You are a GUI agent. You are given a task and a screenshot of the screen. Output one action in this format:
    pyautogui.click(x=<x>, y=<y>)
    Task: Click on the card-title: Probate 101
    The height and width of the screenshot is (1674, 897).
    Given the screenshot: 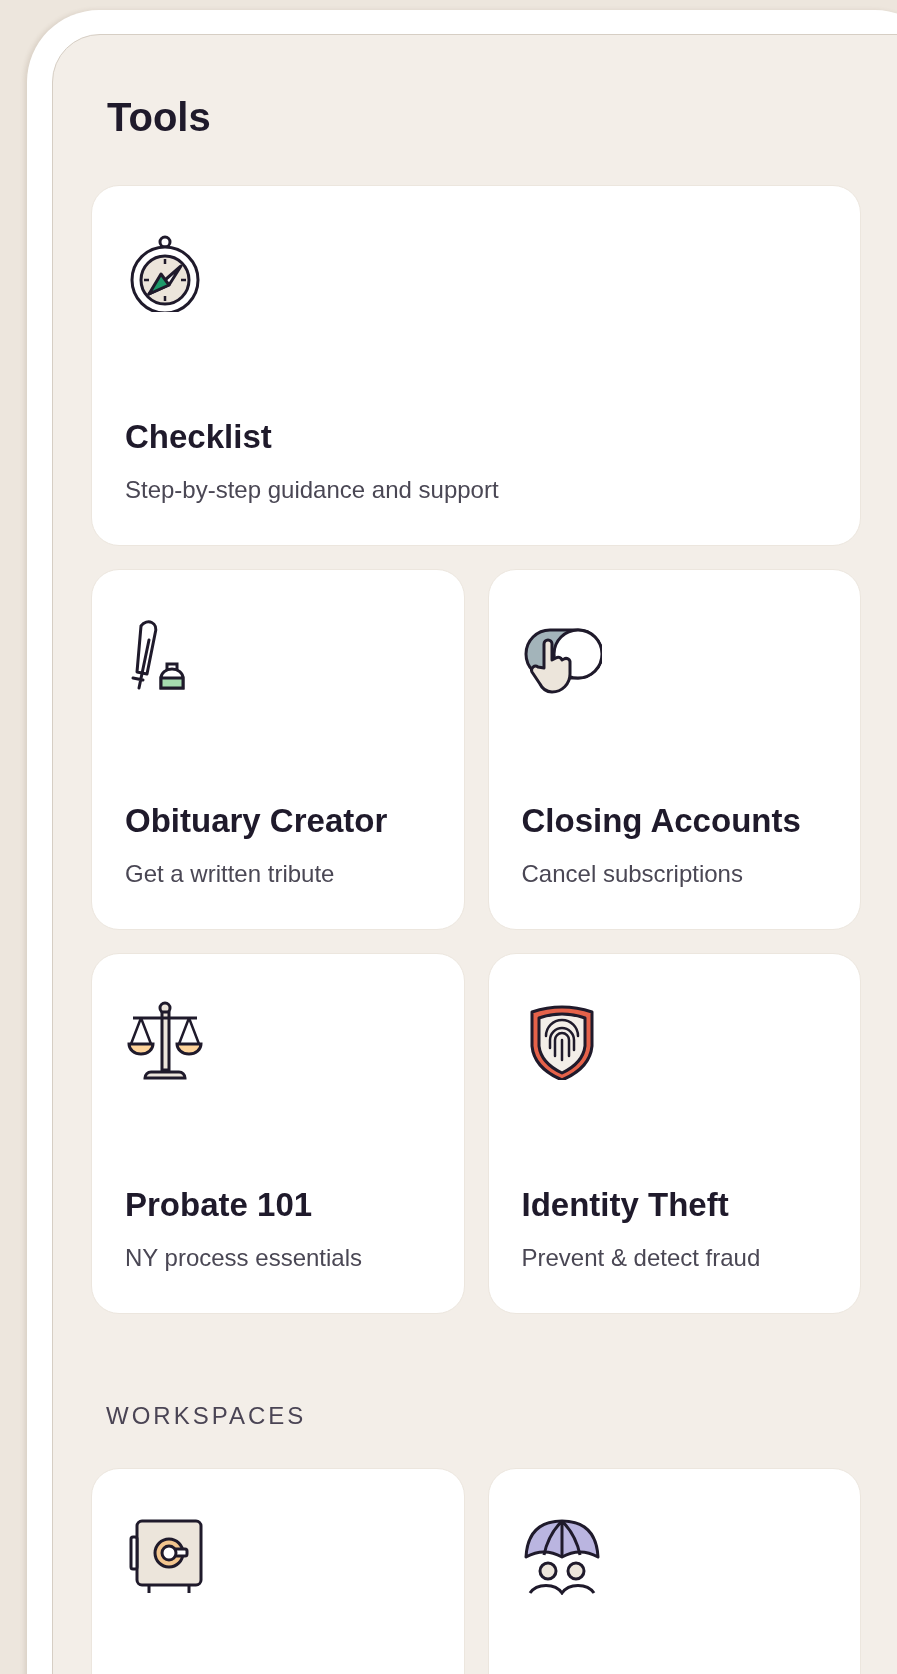 What is the action you would take?
    pyautogui.click(x=219, y=1205)
    